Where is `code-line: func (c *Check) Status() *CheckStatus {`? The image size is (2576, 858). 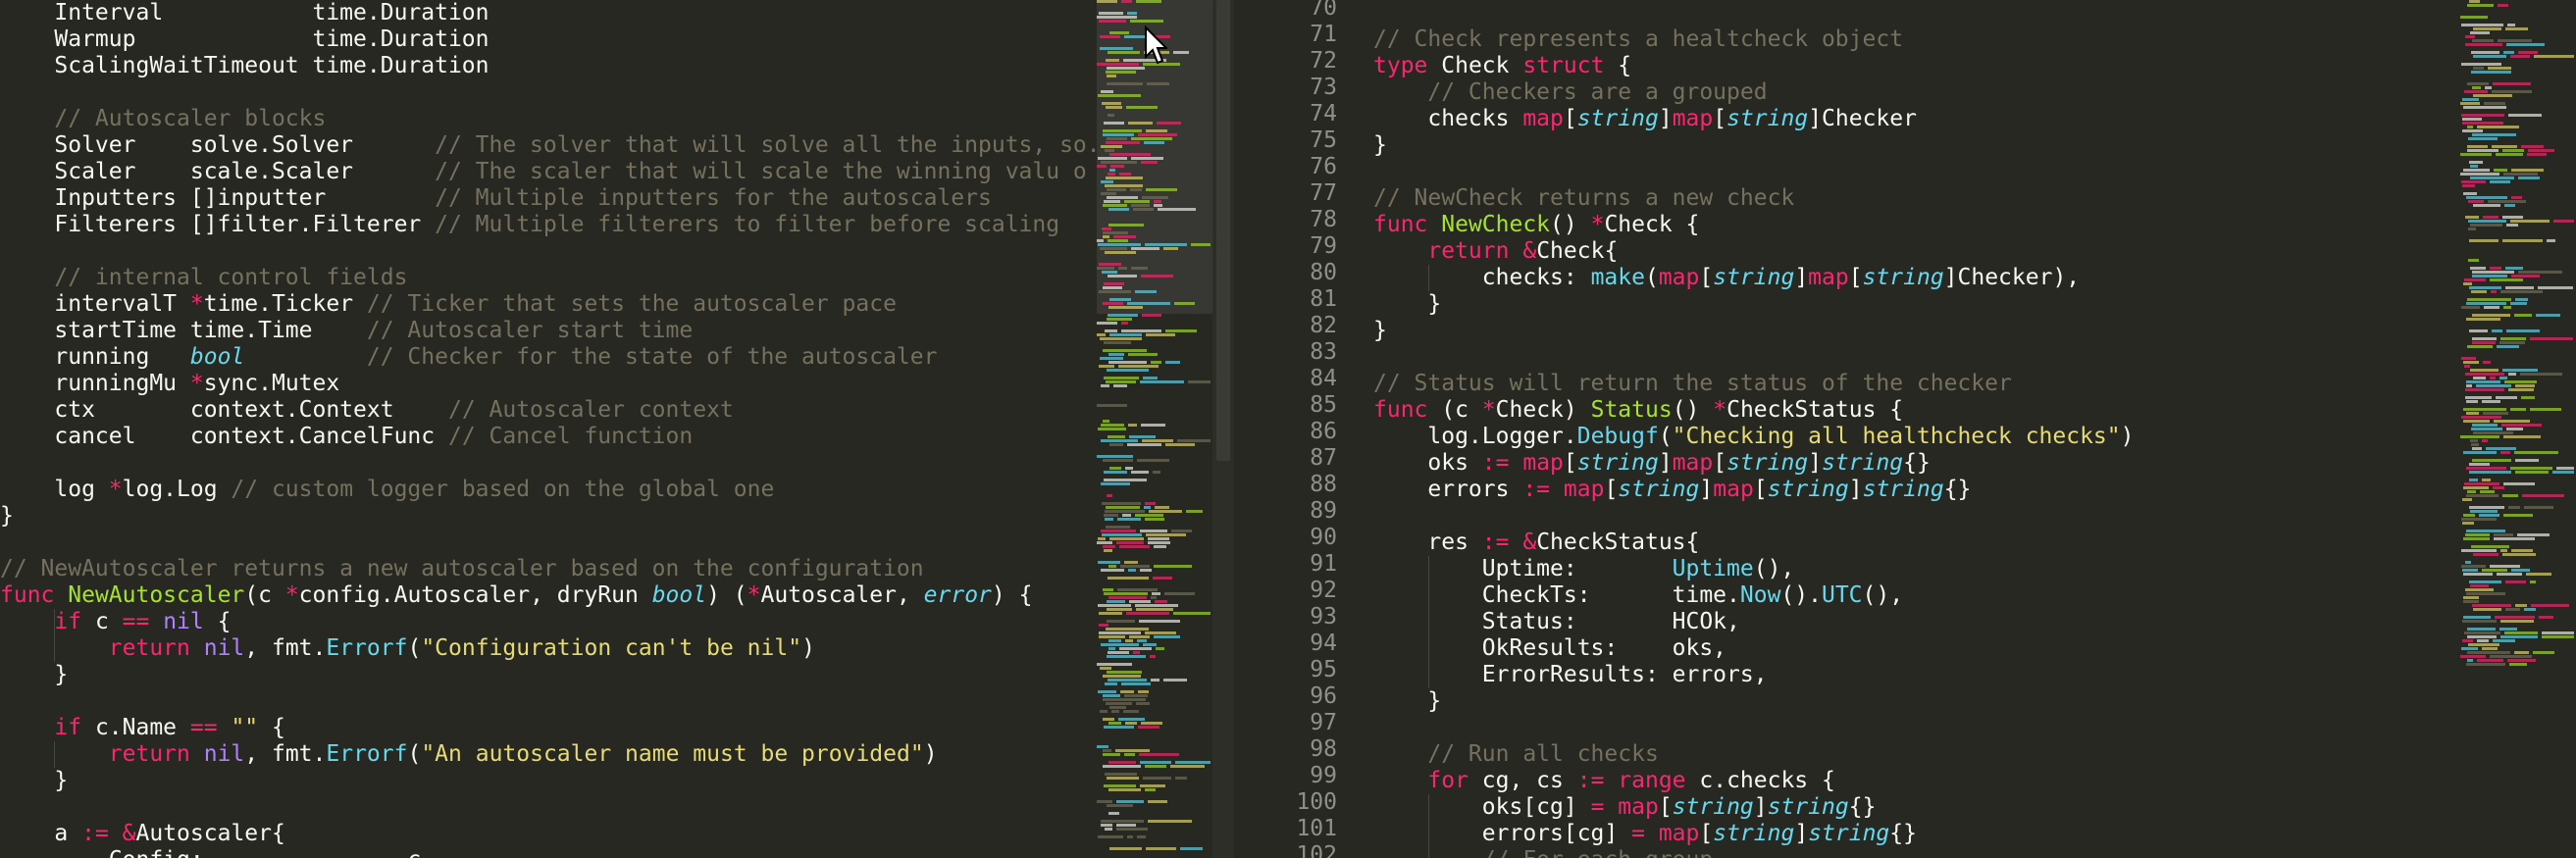
code-line: func (c *Check) Status() *CheckStatus { is located at coordinates (1638, 410).